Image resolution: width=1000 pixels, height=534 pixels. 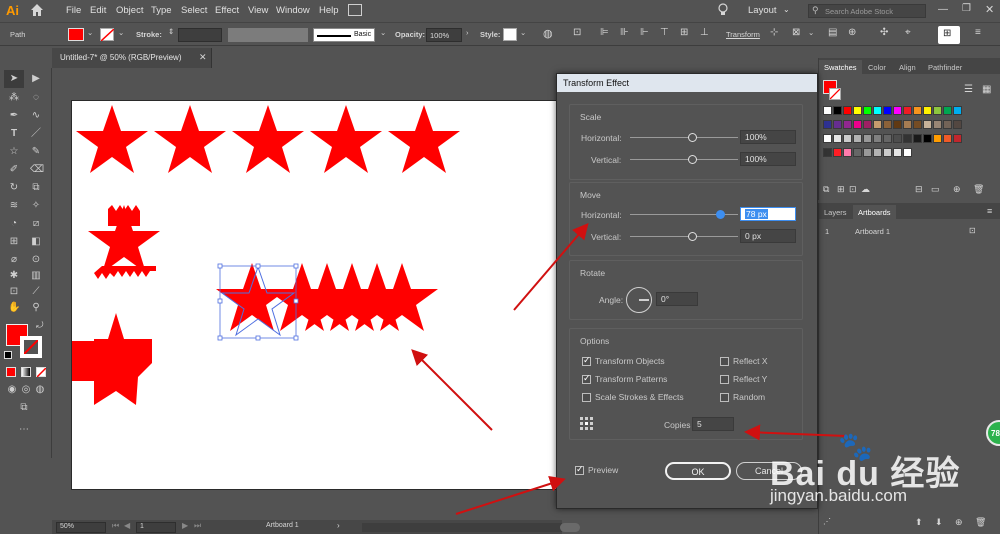 I want to click on watermark-url: jingyan.baidu.com, so click(x=839, y=495).